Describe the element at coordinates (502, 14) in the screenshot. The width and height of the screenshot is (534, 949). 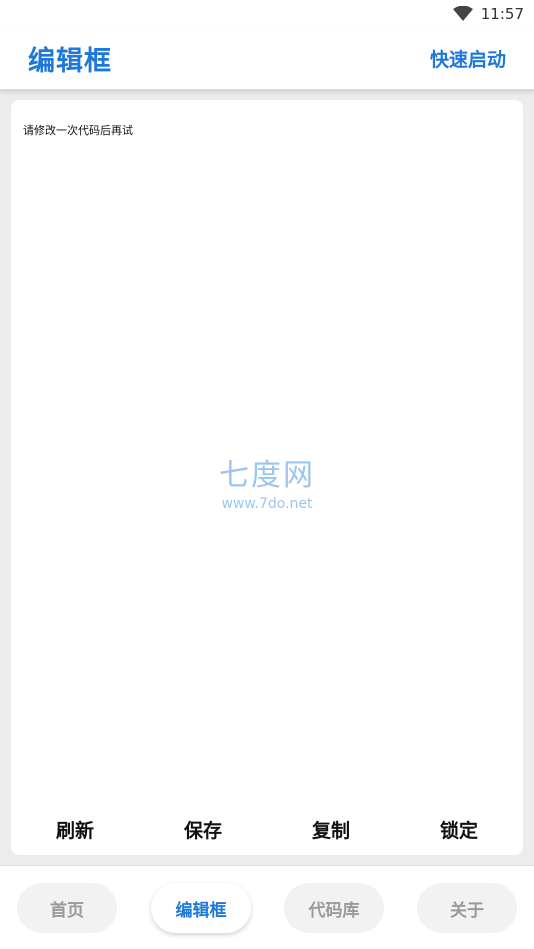
I see `status-time: 11:57` at that location.